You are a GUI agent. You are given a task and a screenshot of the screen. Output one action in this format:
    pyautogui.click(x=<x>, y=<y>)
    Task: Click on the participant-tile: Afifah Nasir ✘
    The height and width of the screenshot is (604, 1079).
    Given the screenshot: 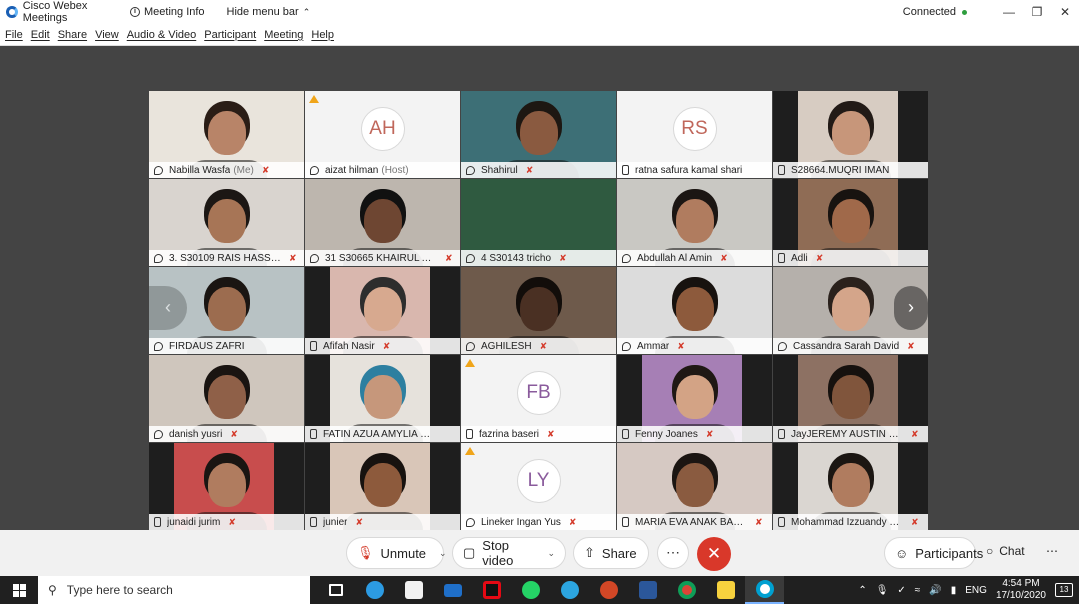 What is the action you would take?
    pyautogui.click(x=383, y=310)
    